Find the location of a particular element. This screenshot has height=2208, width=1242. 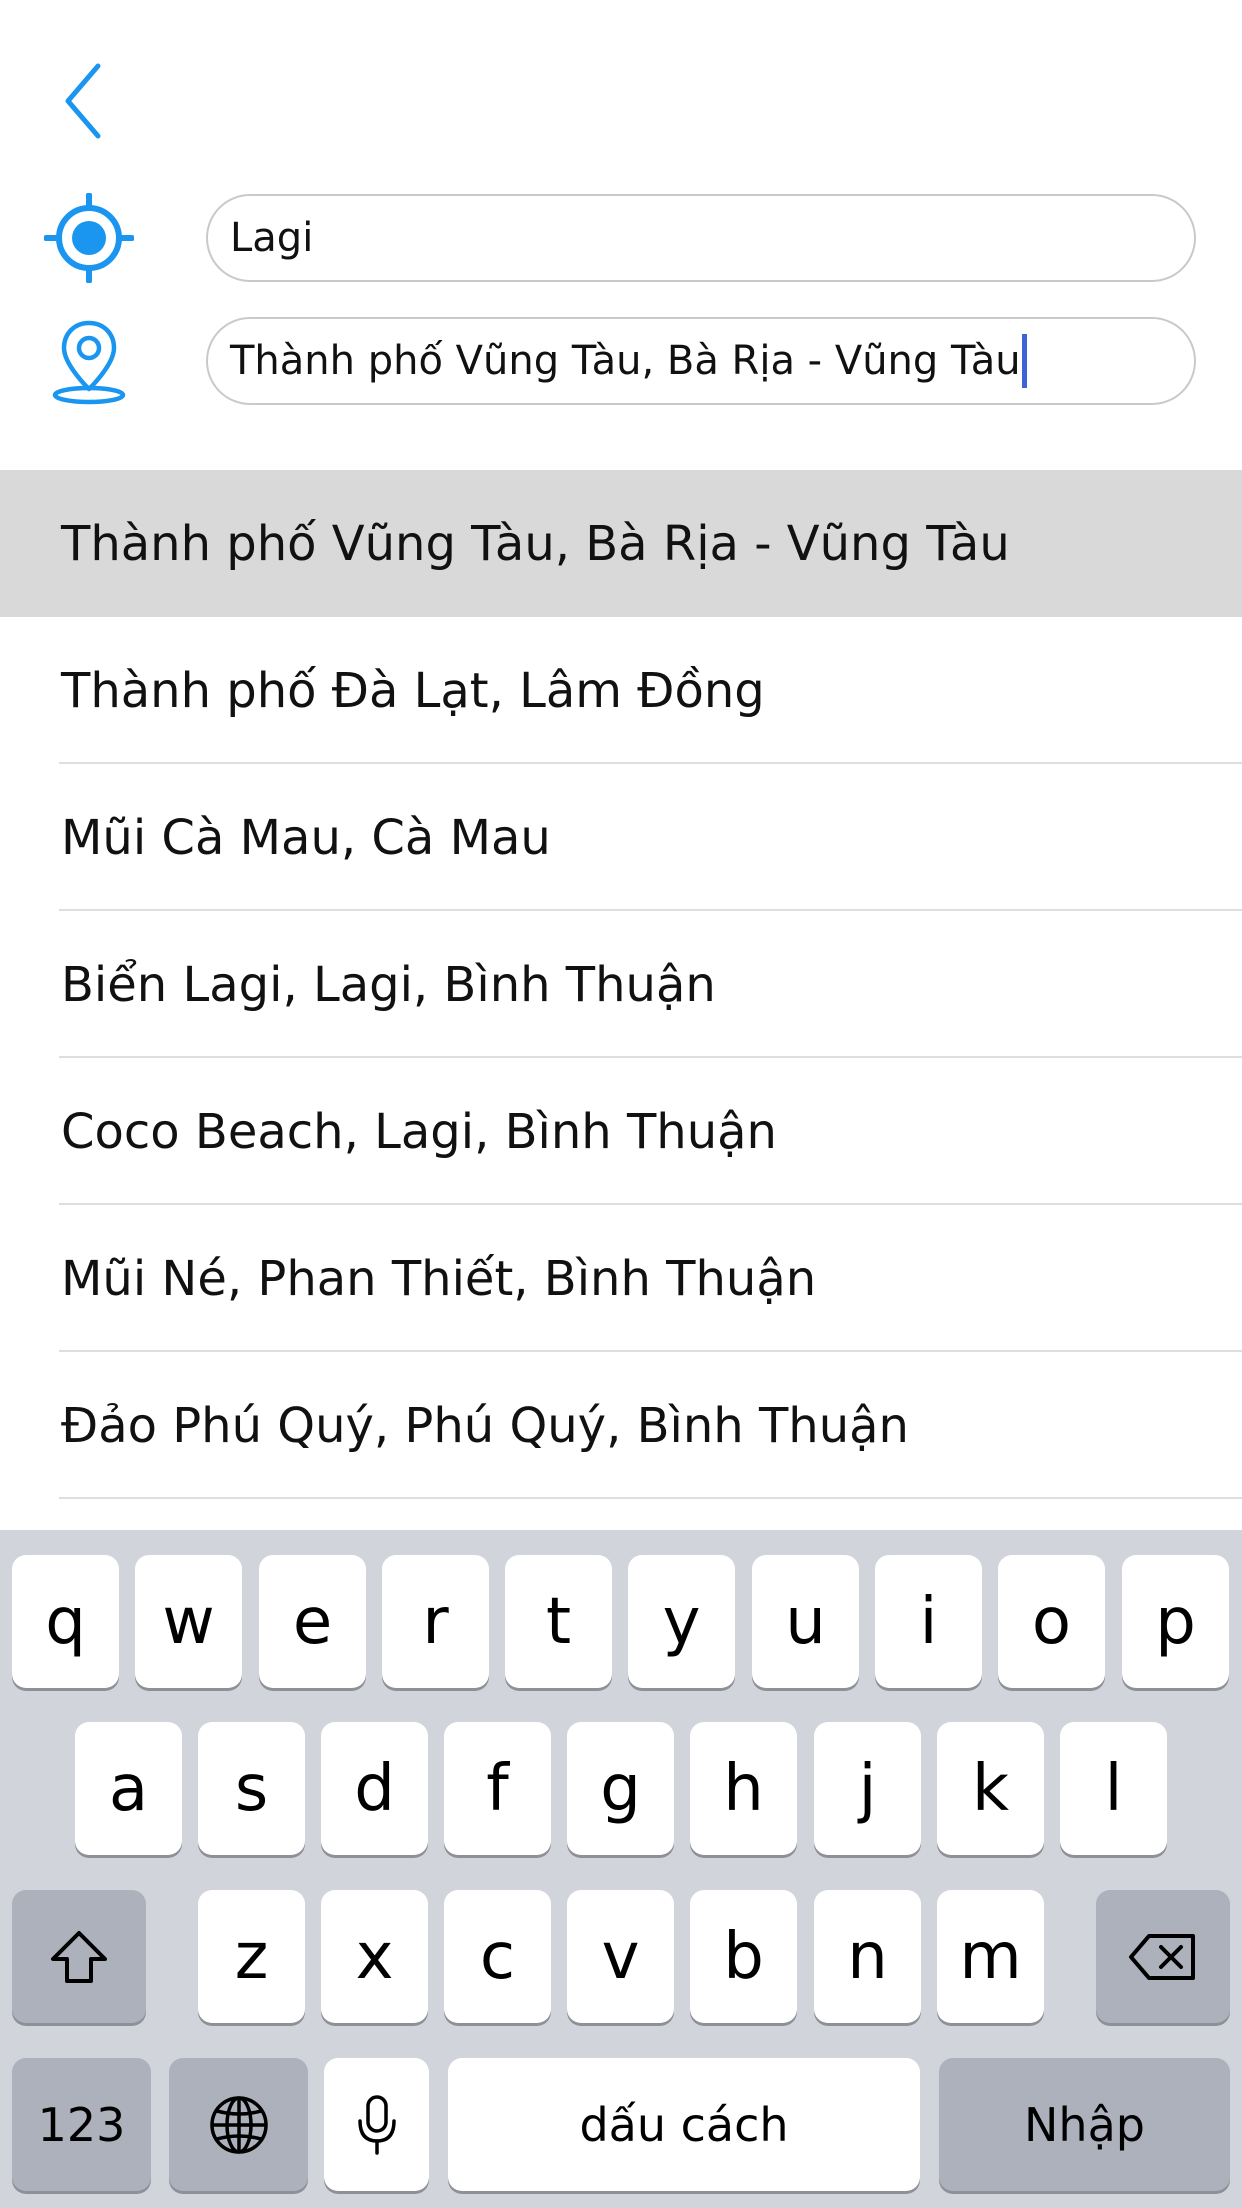

globe-key is located at coordinates (238, 2124).